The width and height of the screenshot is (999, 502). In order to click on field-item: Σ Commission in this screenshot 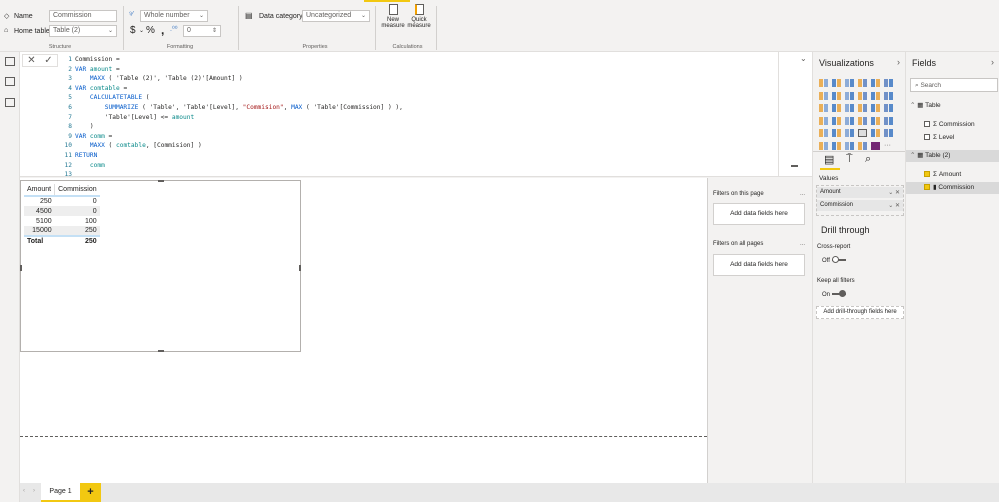, I will do `click(952, 125)`.